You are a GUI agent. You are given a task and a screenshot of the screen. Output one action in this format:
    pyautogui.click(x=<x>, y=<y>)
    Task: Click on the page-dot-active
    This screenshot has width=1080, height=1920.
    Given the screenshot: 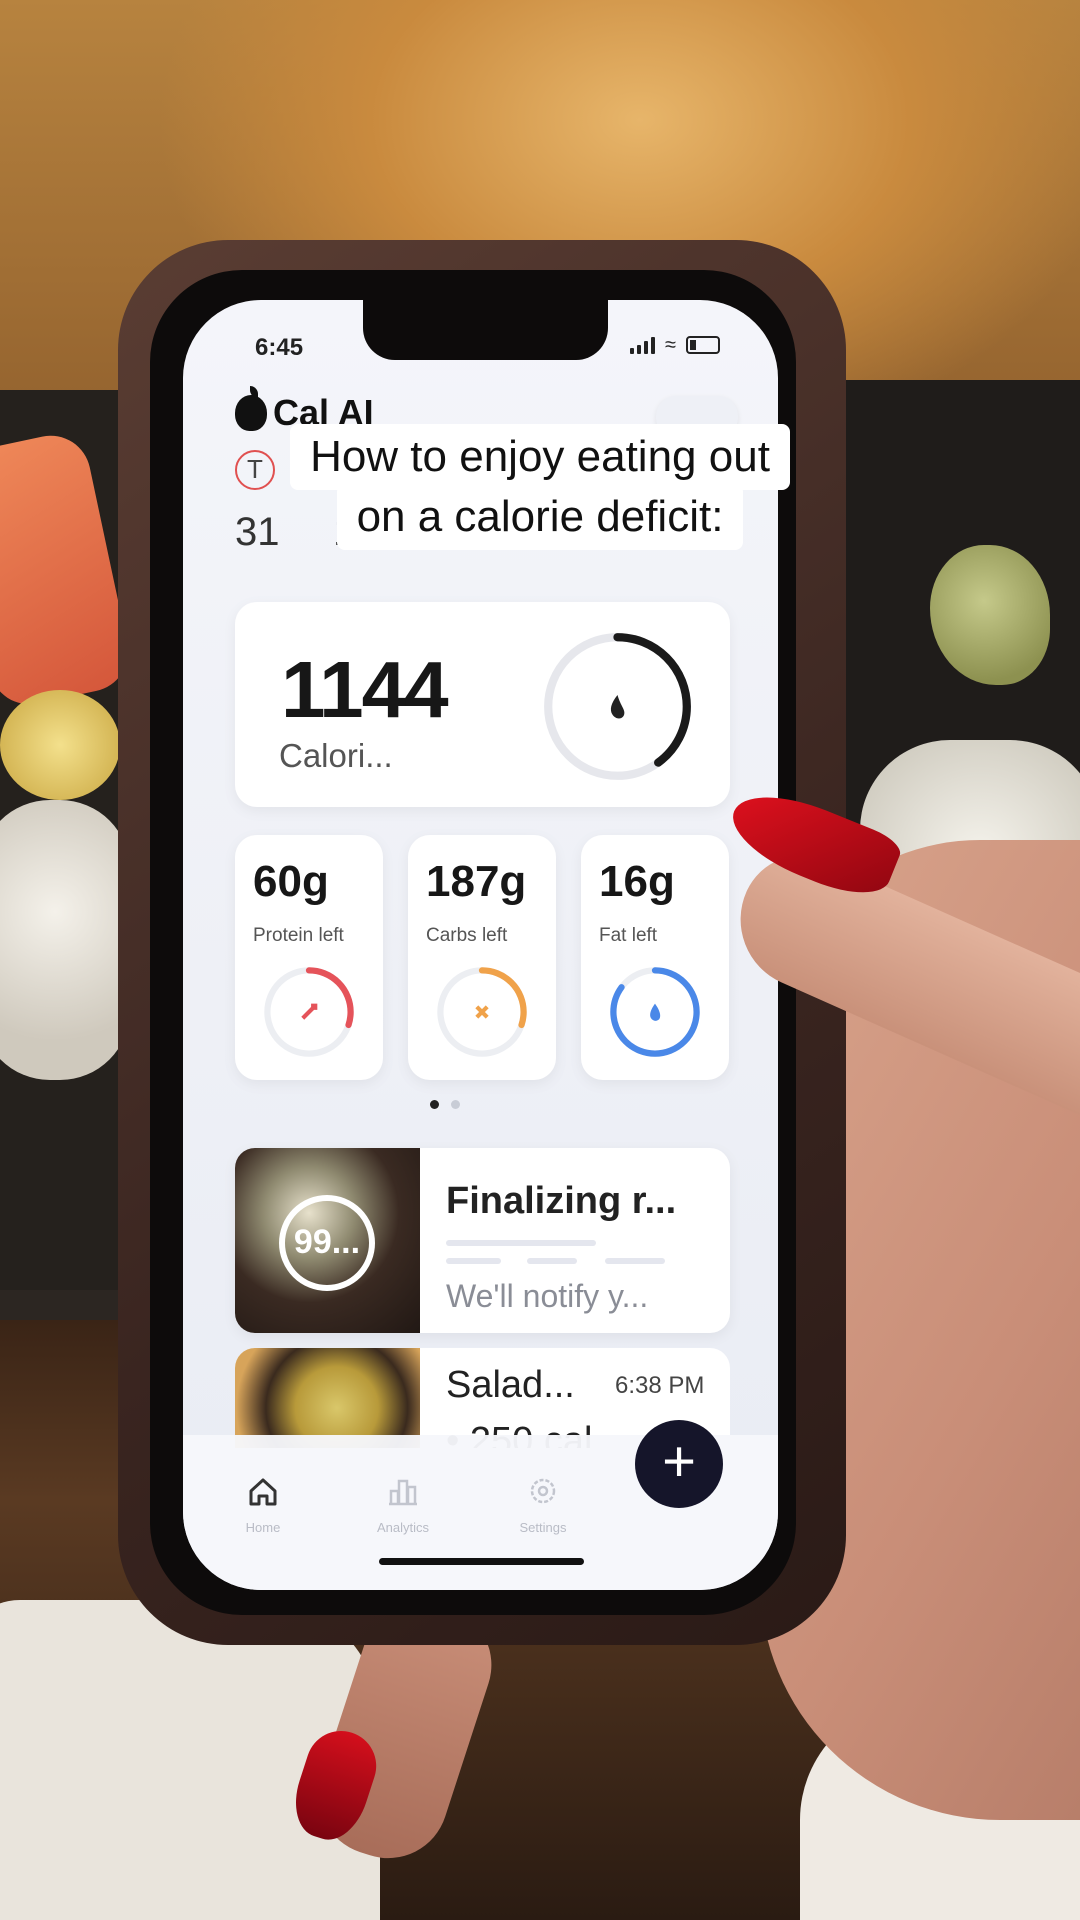 What is the action you would take?
    pyautogui.click(x=434, y=1104)
    